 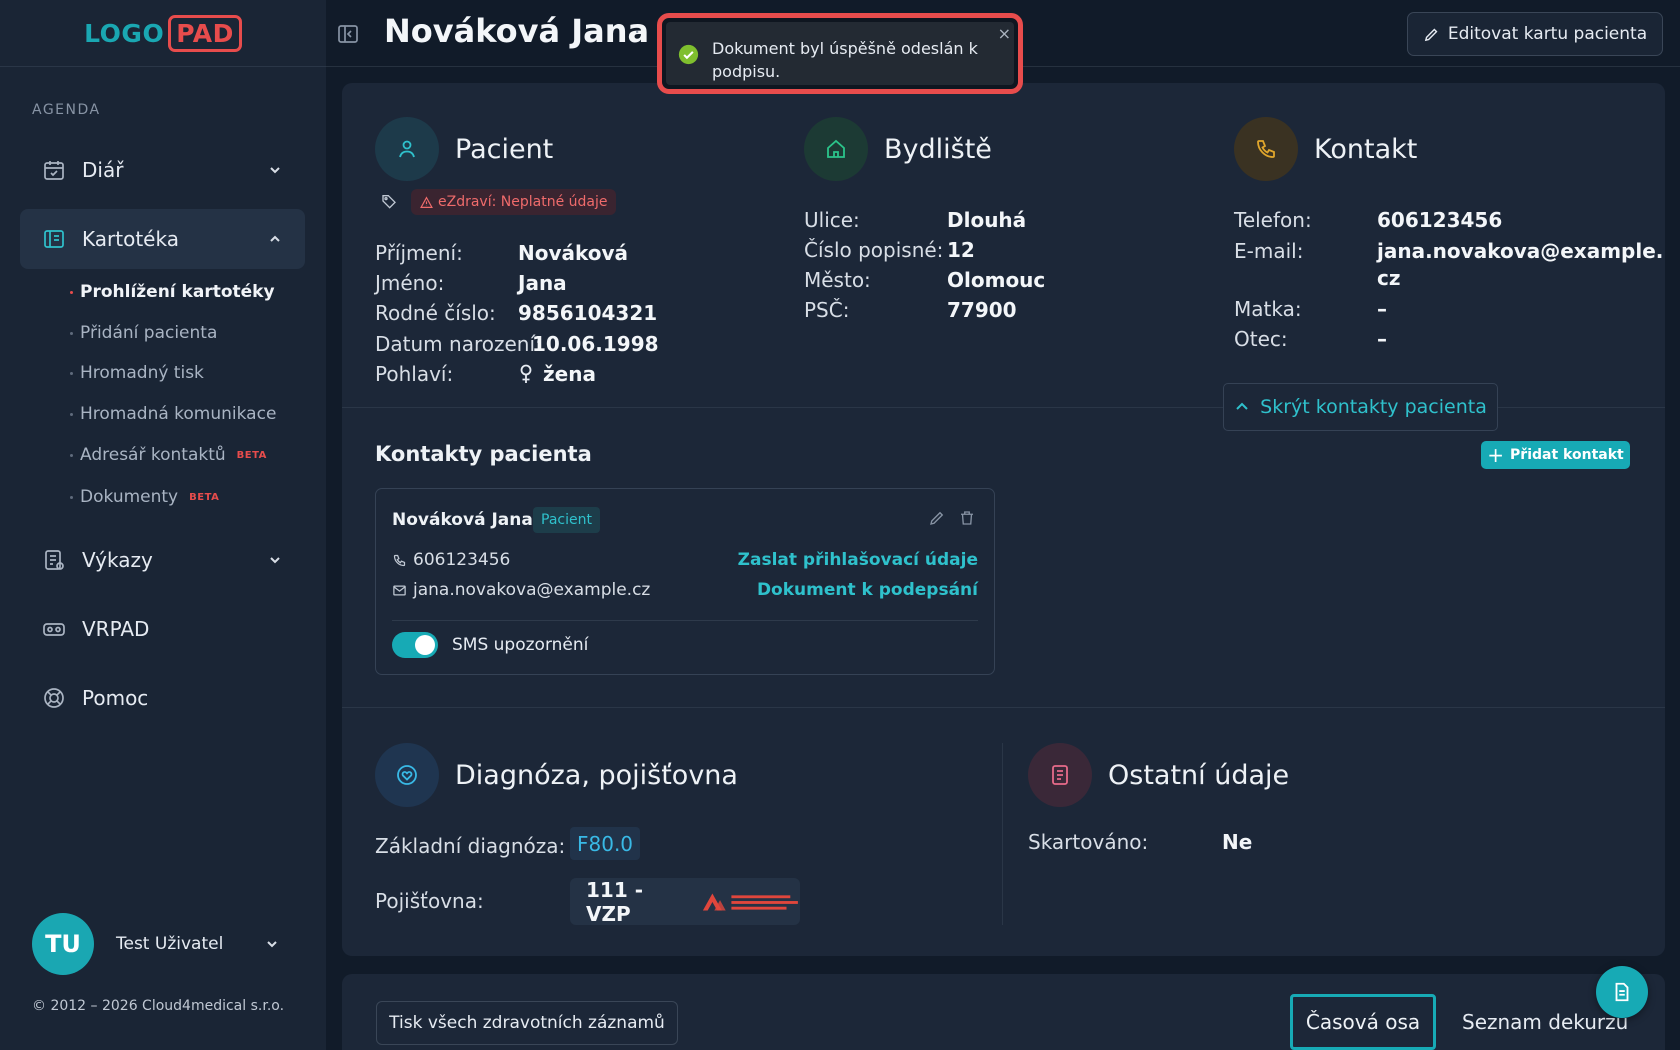 What do you see at coordinates (1242, 406) in the screenshot?
I see `chevron-up-icon` at bounding box center [1242, 406].